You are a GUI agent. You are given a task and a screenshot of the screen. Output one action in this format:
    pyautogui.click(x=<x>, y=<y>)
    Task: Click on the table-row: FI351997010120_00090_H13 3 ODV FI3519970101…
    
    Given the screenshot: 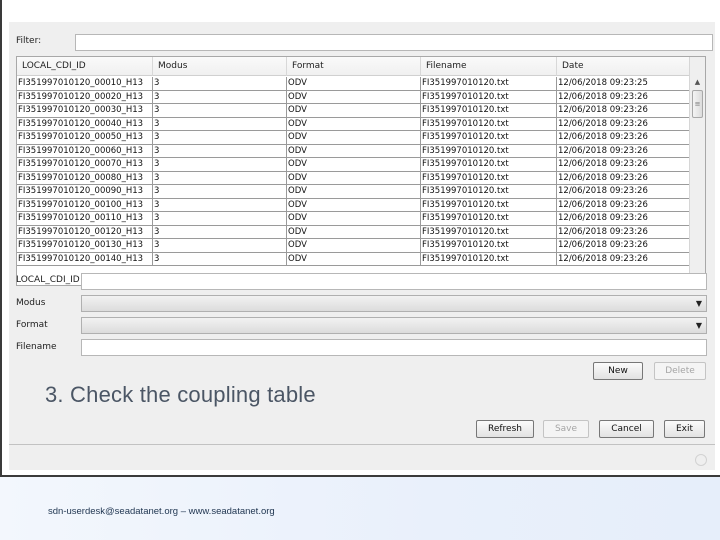 What is the action you would take?
    pyautogui.click(x=353, y=192)
    